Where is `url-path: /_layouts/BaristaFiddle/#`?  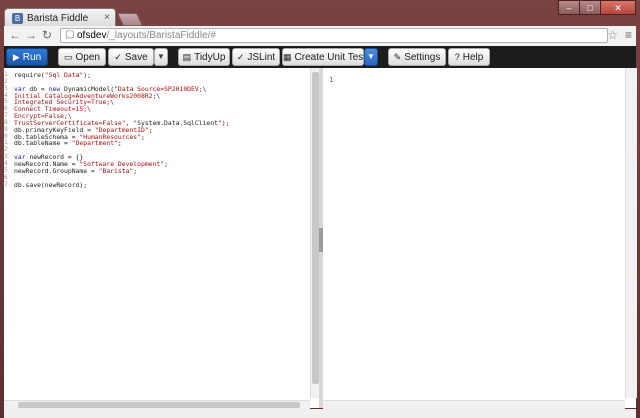
url-path: /_layouts/BaristaFiddle/# is located at coordinates (161, 35).